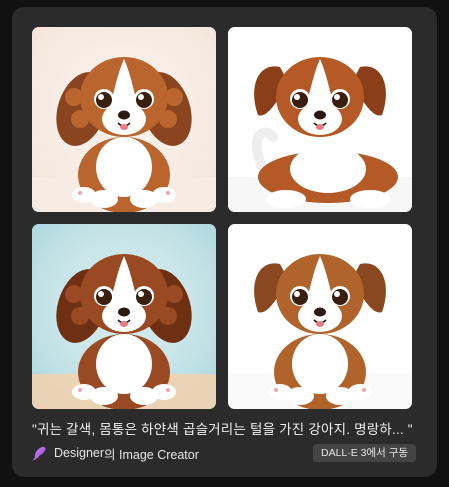  I want to click on credit-suffix: 의 Image Creator, so click(151, 454).